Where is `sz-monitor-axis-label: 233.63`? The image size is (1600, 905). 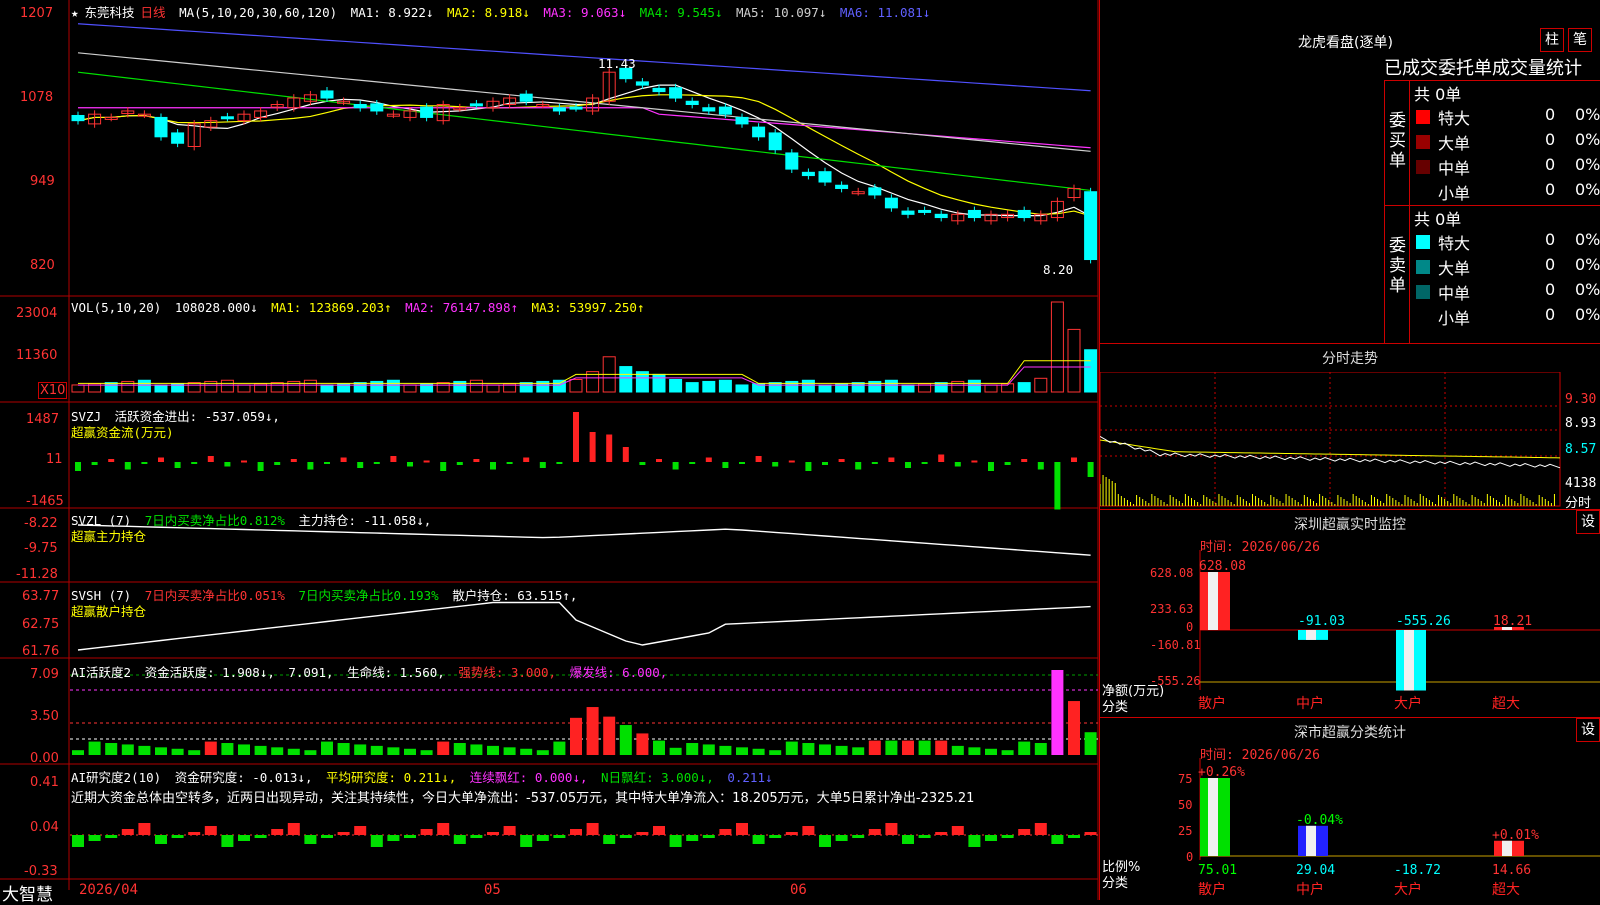
sz-monitor-axis-label: 233.63 is located at coordinates (1172, 609).